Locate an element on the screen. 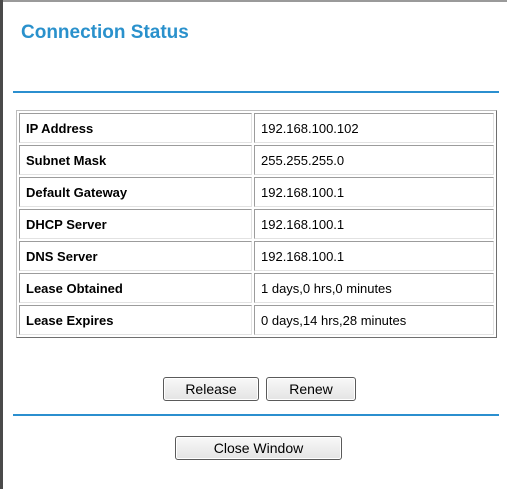  table-row: Lease Obtained 1 days,0 hrs,0 minutes is located at coordinates (256, 288).